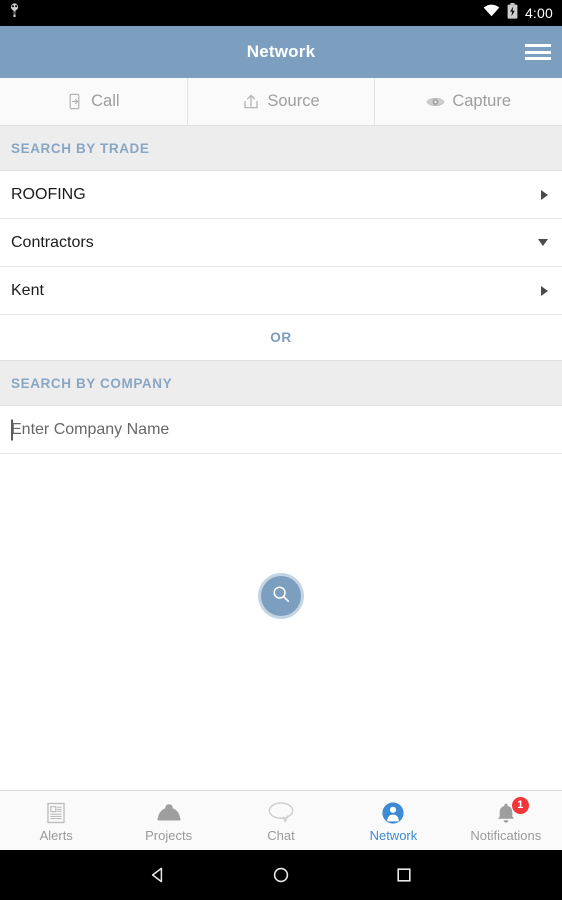 This screenshot has width=562, height=900. What do you see at coordinates (281, 835) in the screenshot?
I see `nav-item-label: Chat` at bounding box center [281, 835].